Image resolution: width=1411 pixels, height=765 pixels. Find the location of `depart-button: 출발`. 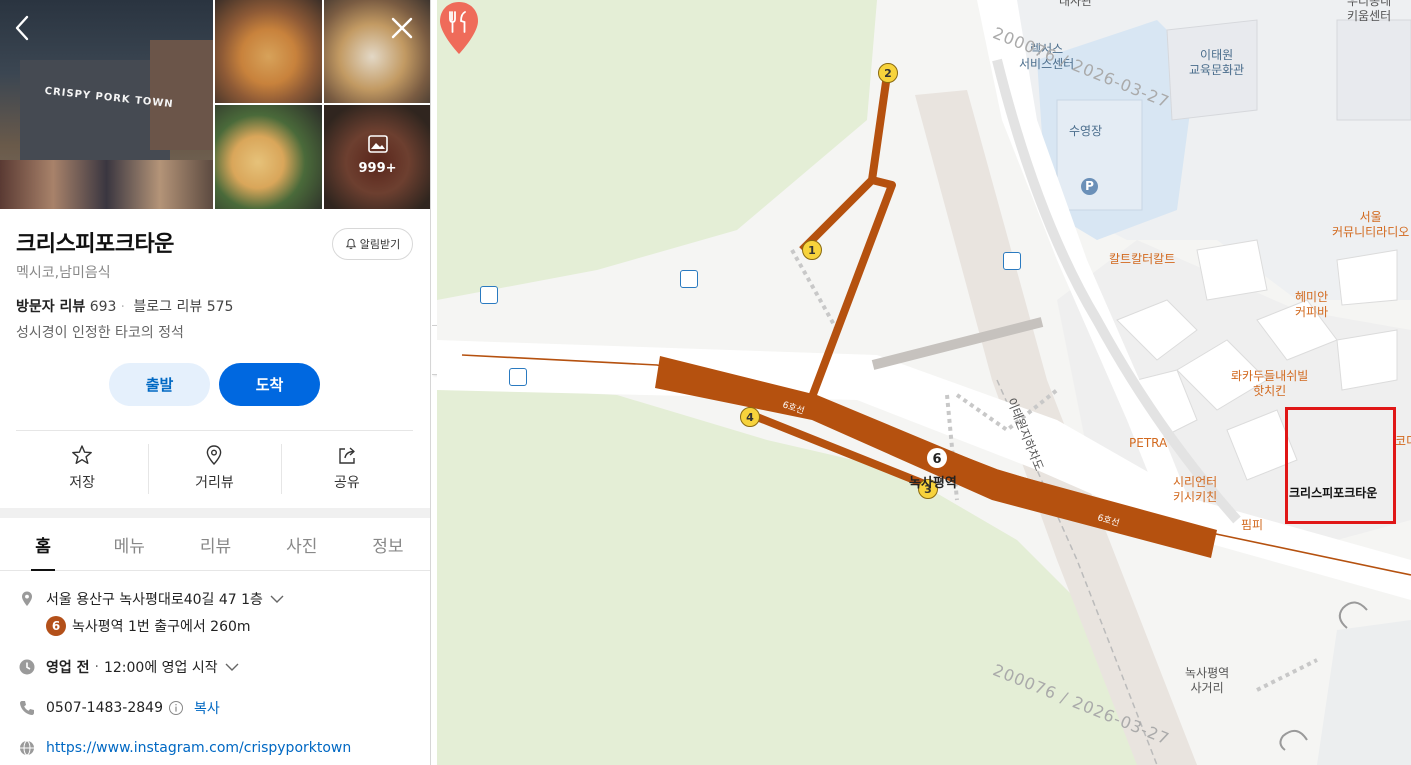

depart-button: 출발 is located at coordinates (159, 384).